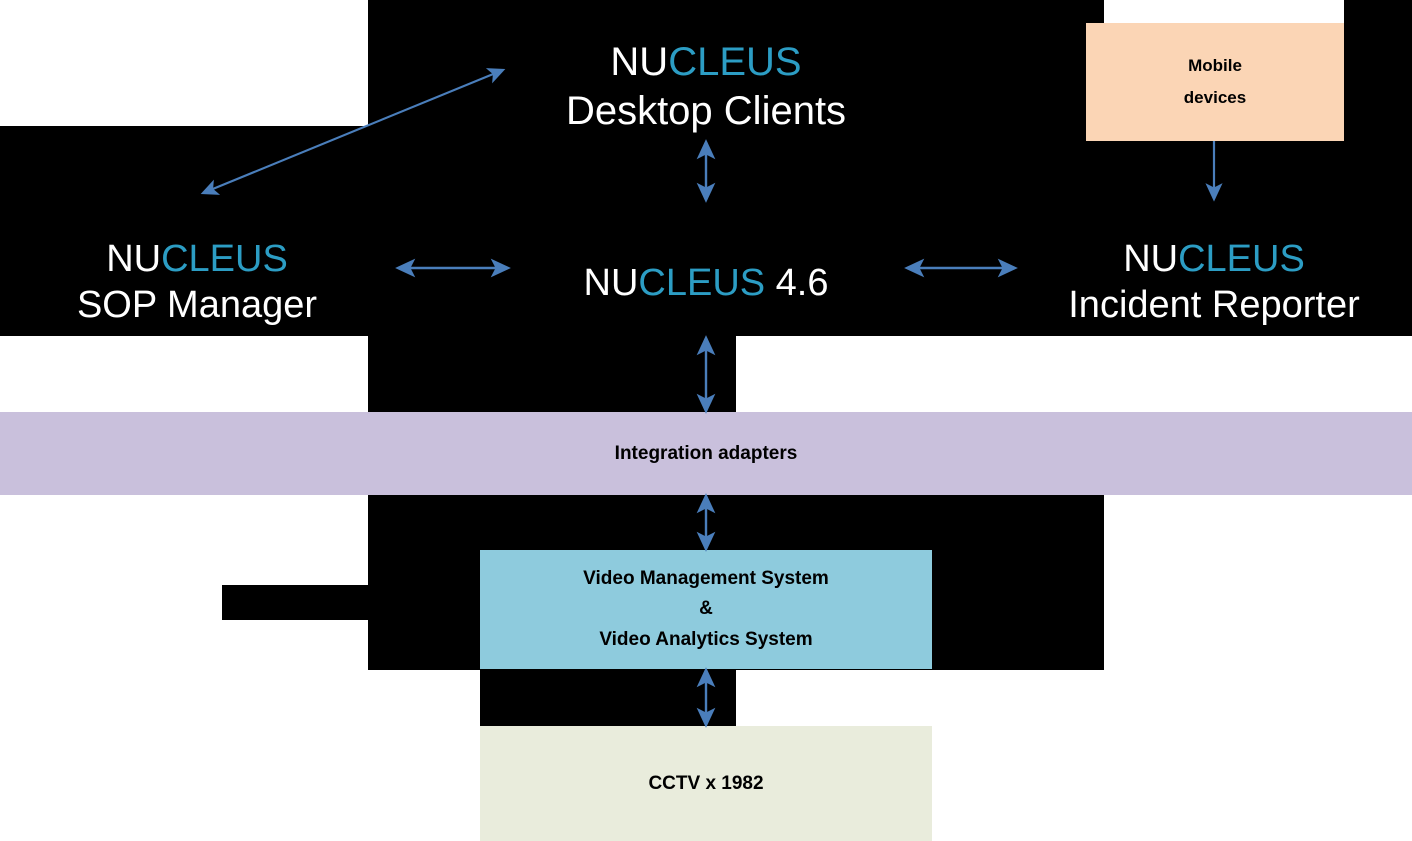 The width and height of the screenshot is (1412, 841). I want to click on mobile-devices-line1: Mobile, so click(1215, 65).